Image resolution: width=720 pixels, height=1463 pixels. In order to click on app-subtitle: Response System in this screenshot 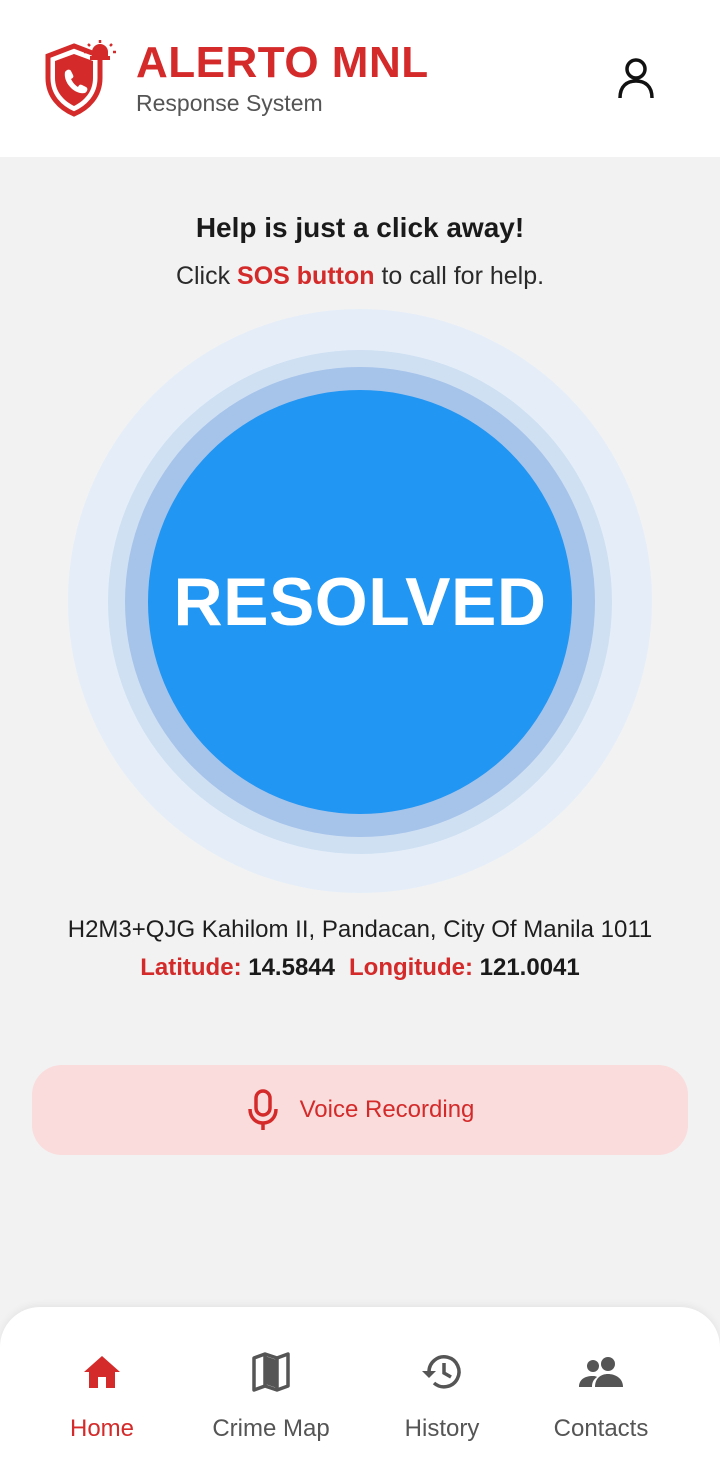, I will do `click(229, 103)`.